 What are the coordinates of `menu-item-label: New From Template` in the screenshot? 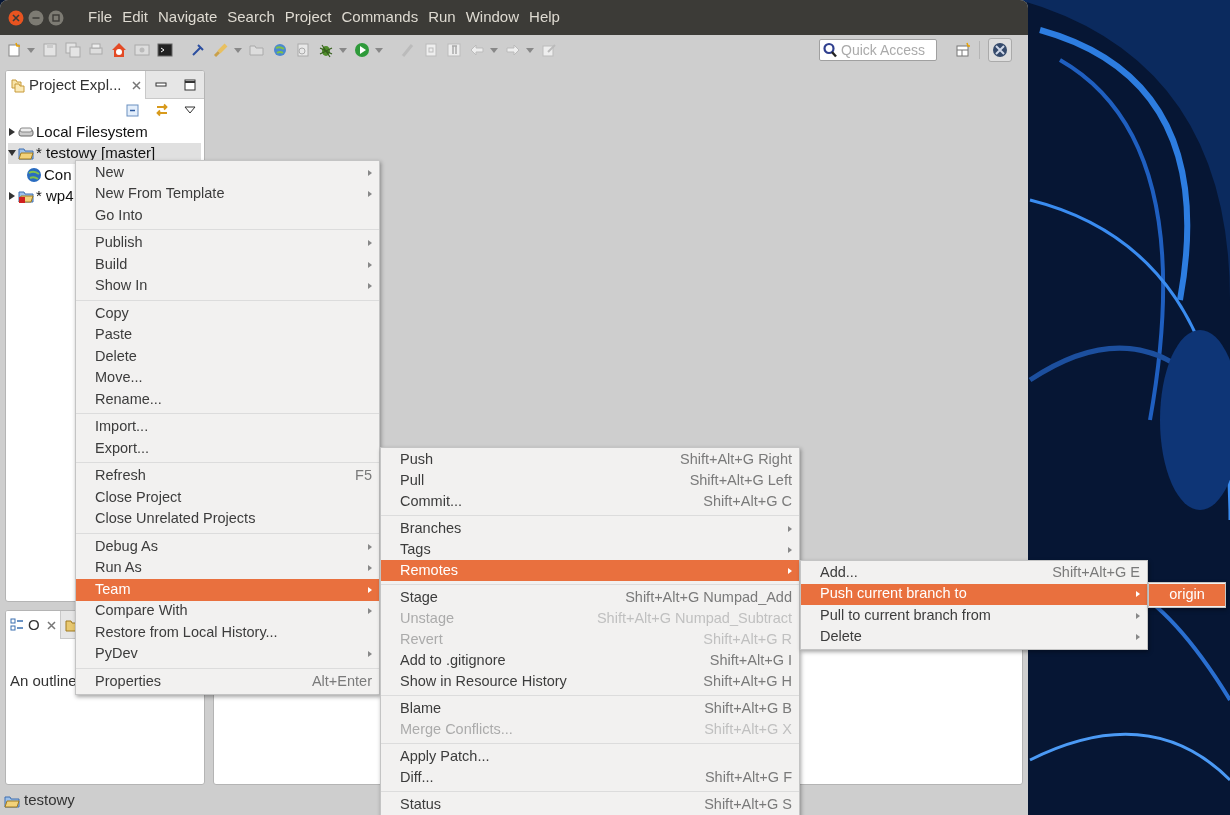 It's located at (160, 194).